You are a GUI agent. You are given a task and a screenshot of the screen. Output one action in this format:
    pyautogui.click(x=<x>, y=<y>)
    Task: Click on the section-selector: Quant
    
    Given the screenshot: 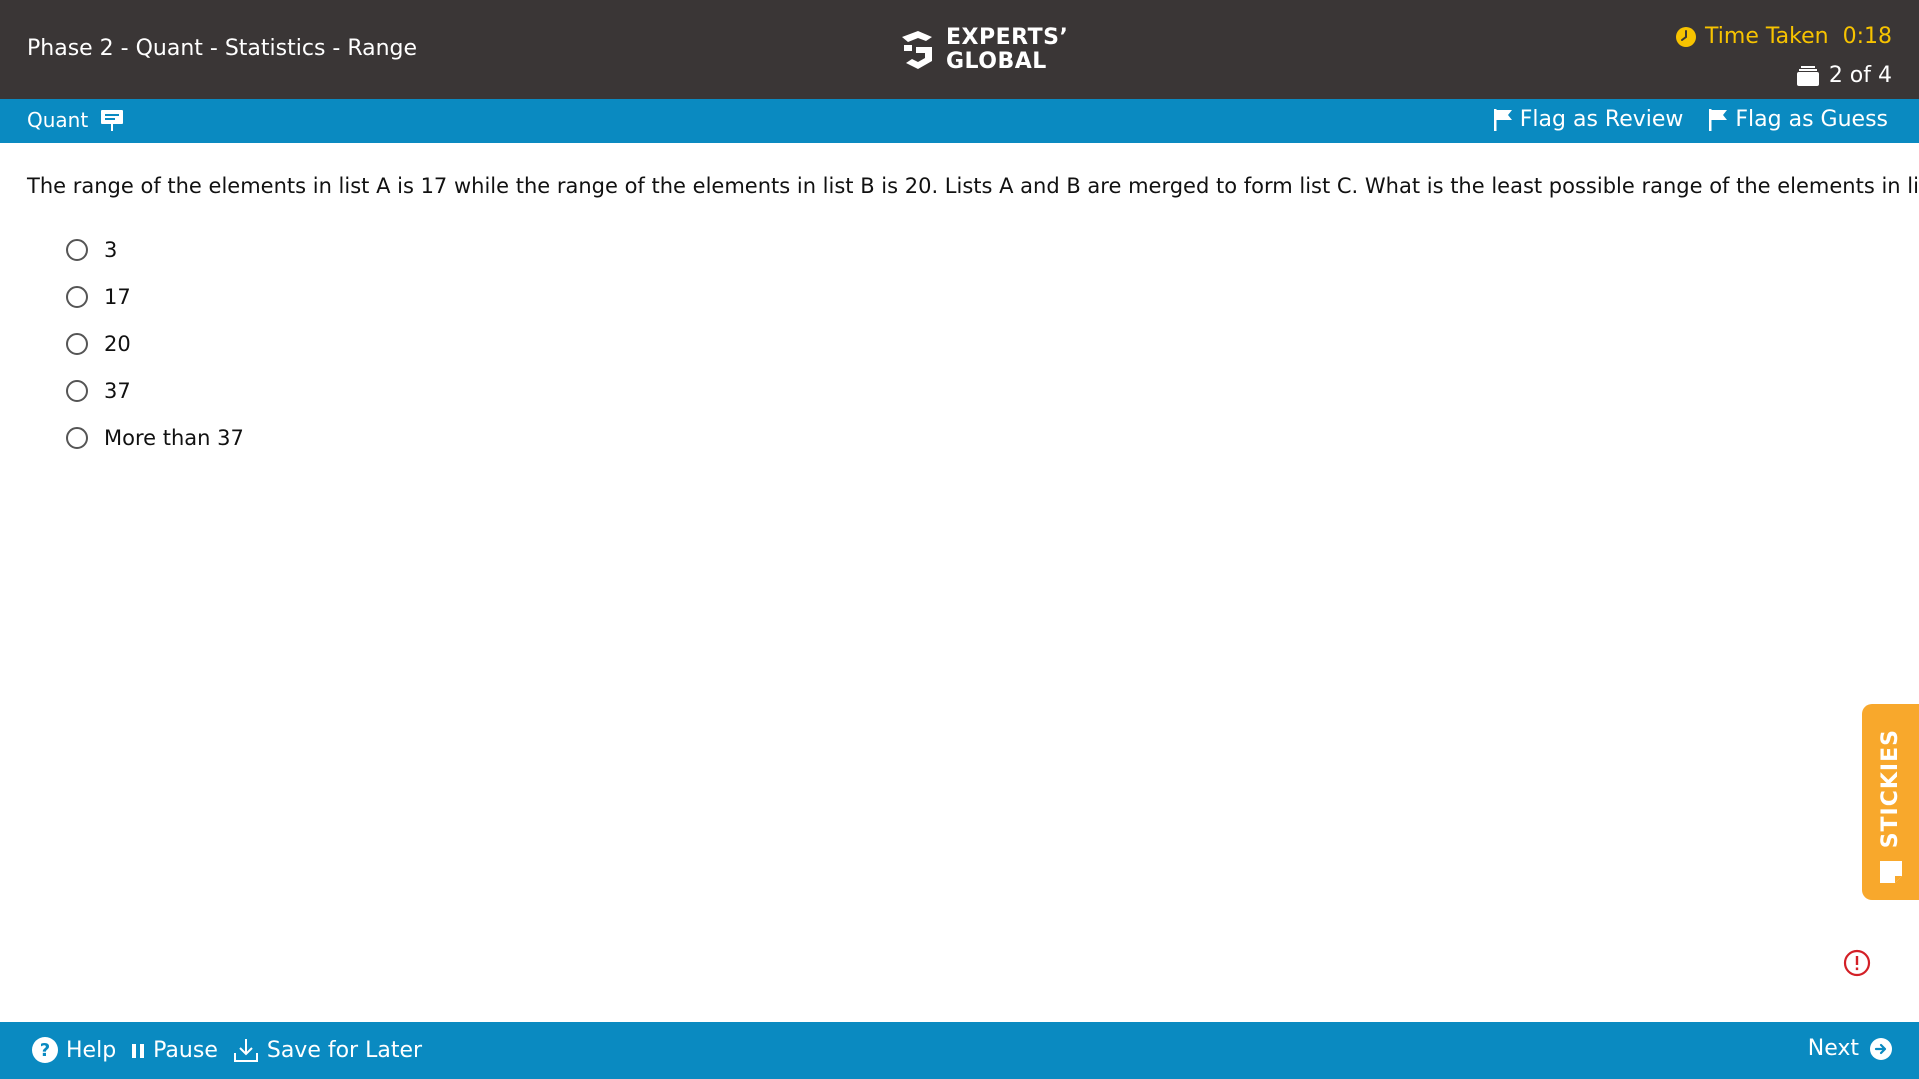 What is the action you would take?
    pyautogui.click(x=75, y=120)
    